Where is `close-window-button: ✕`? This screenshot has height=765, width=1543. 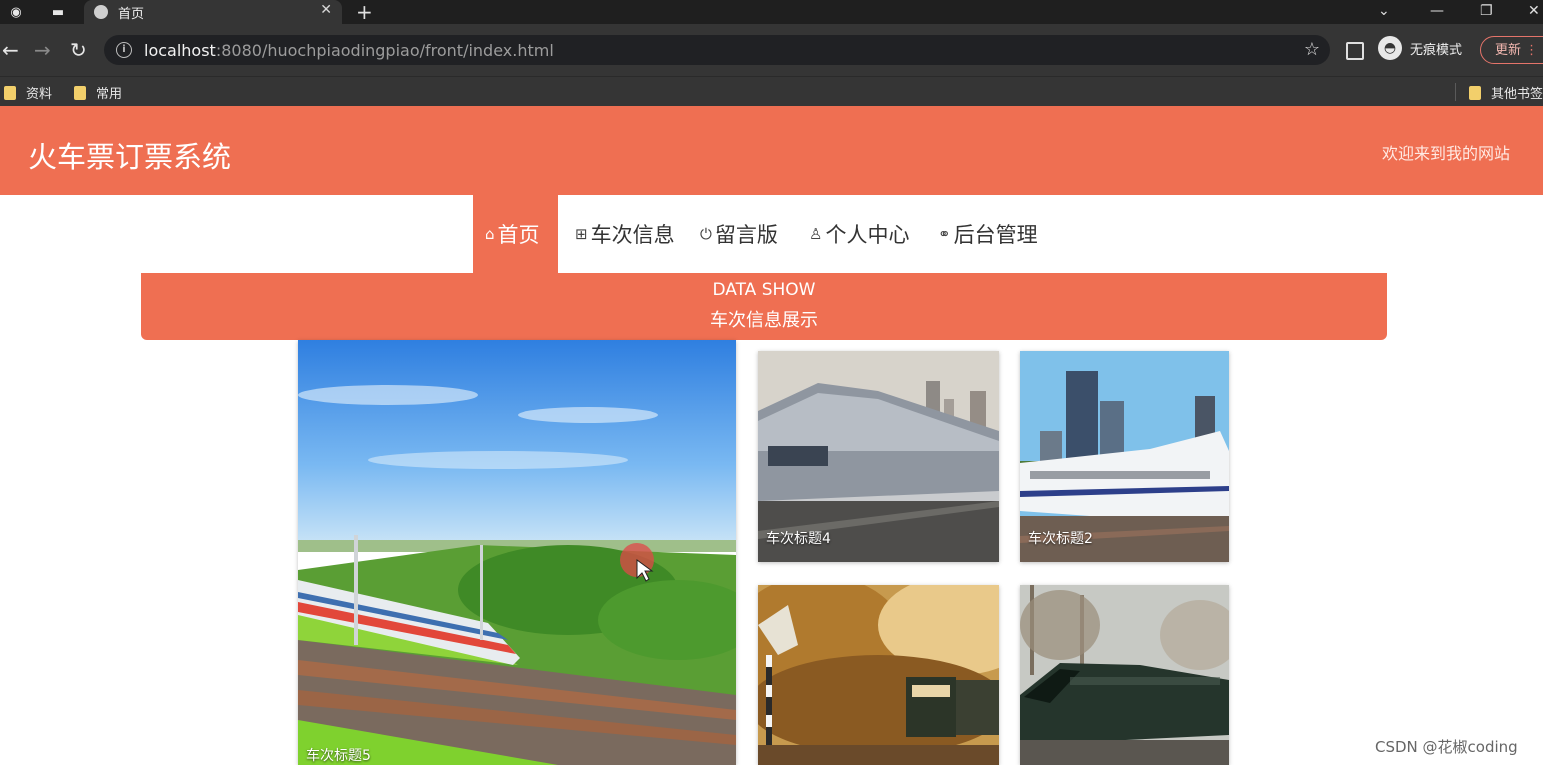 close-window-button: ✕ is located at coordinates (1534, 12).